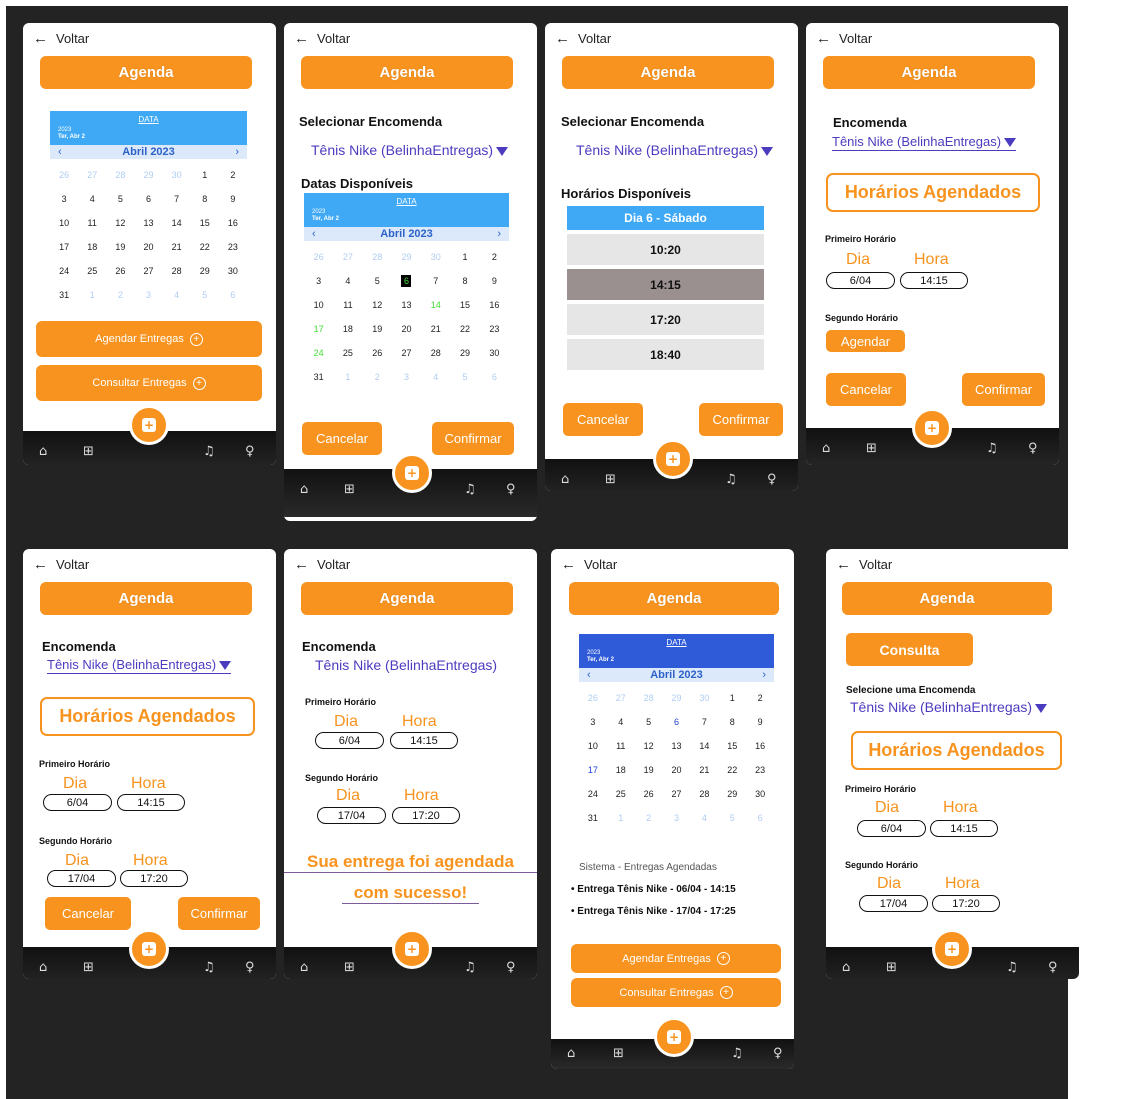 This screenshot has width=1137, height=1099. Describe the element at coordinates (726, 992) in the screenshot. I see `plus-circle-icon: +` at that location.